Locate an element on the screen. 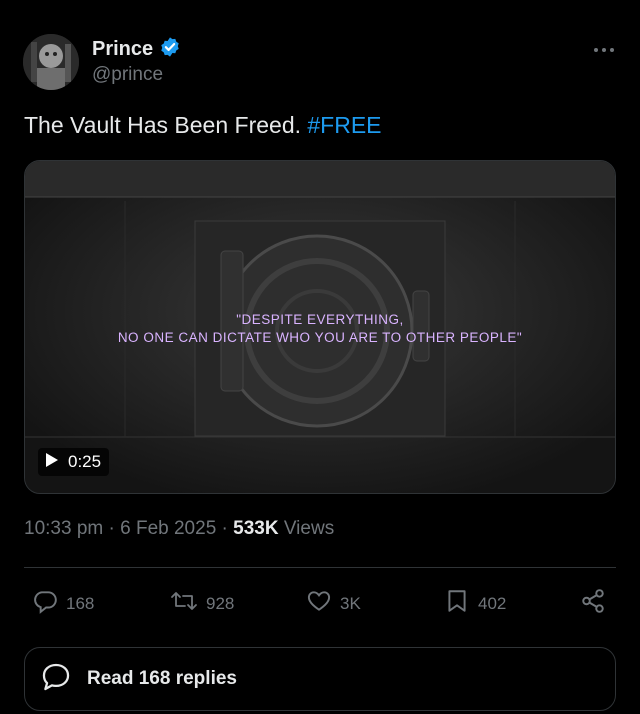 The width and height of the screenshot is (640, 714). speech-bubble-icon is located at coordinates (56, 679).